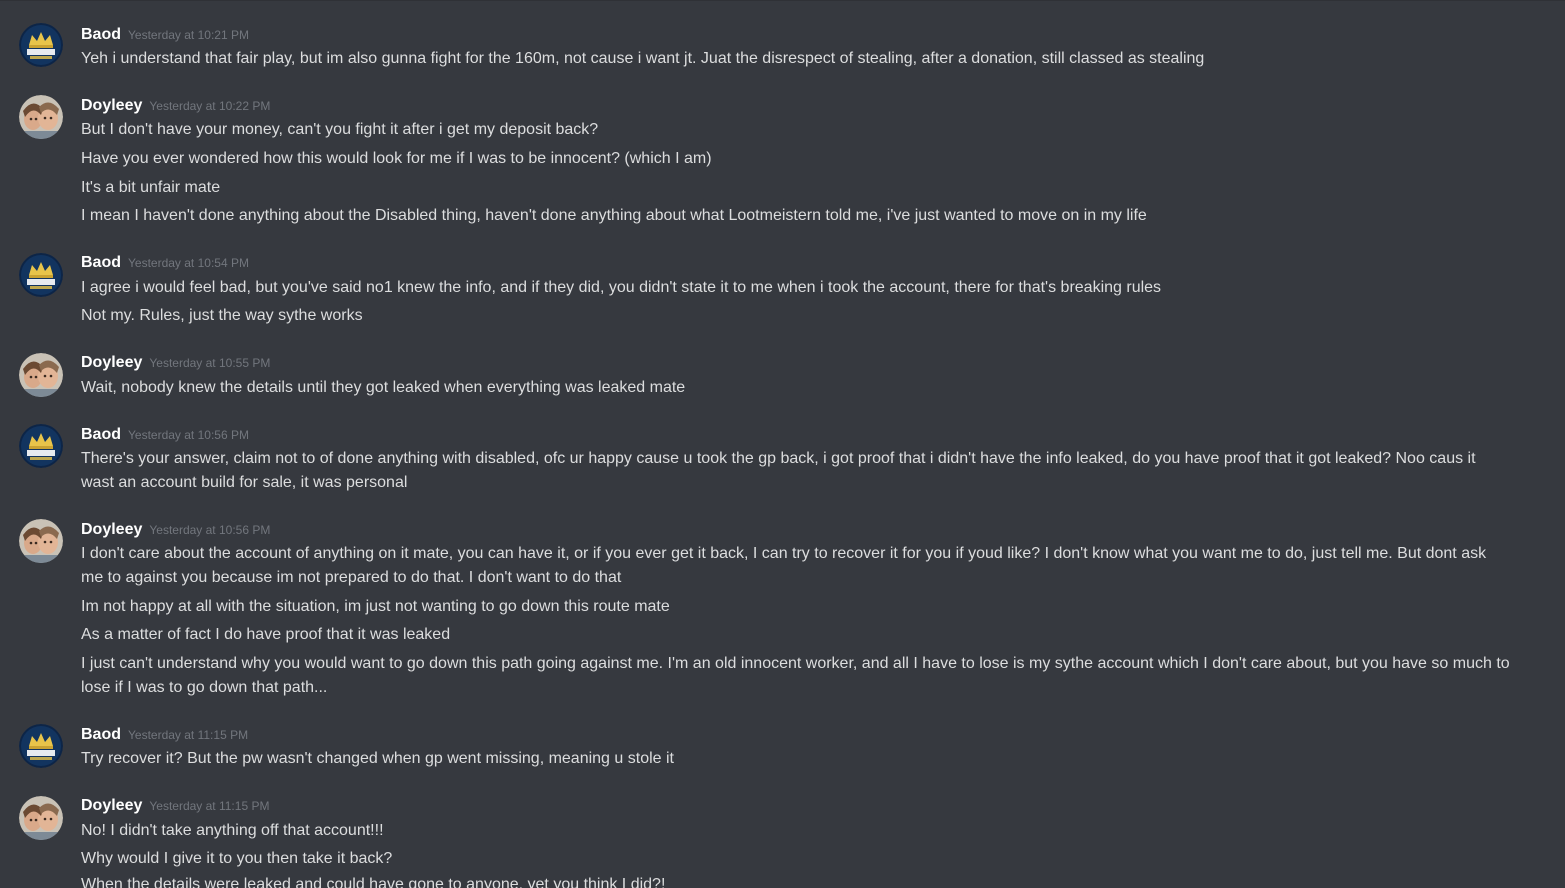 The width and height of the screenshot is (1565, 888). I want to click on message-header: Doyleey Yesterday at 11:15 PM, so click(175, 806).